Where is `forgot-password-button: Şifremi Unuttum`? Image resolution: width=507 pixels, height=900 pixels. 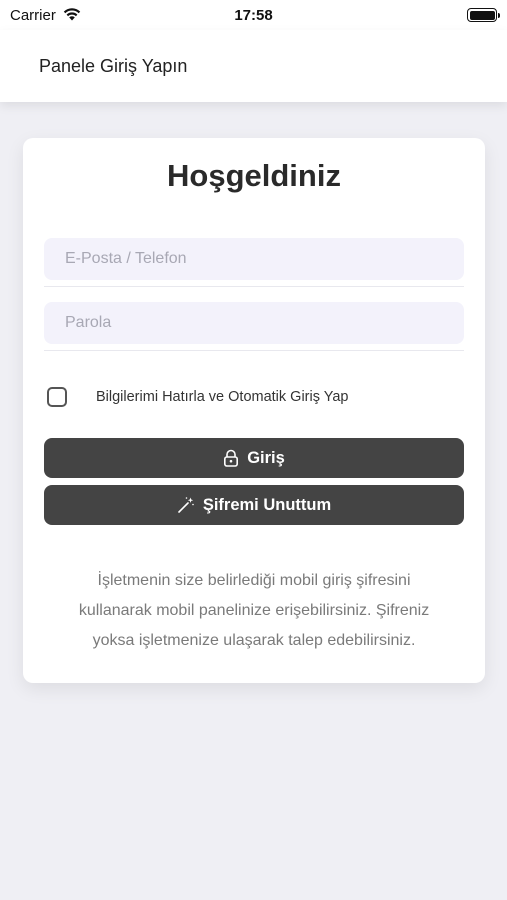
forgot-password-button: Şifremi Unuttum is located at coordinates (254, 505).